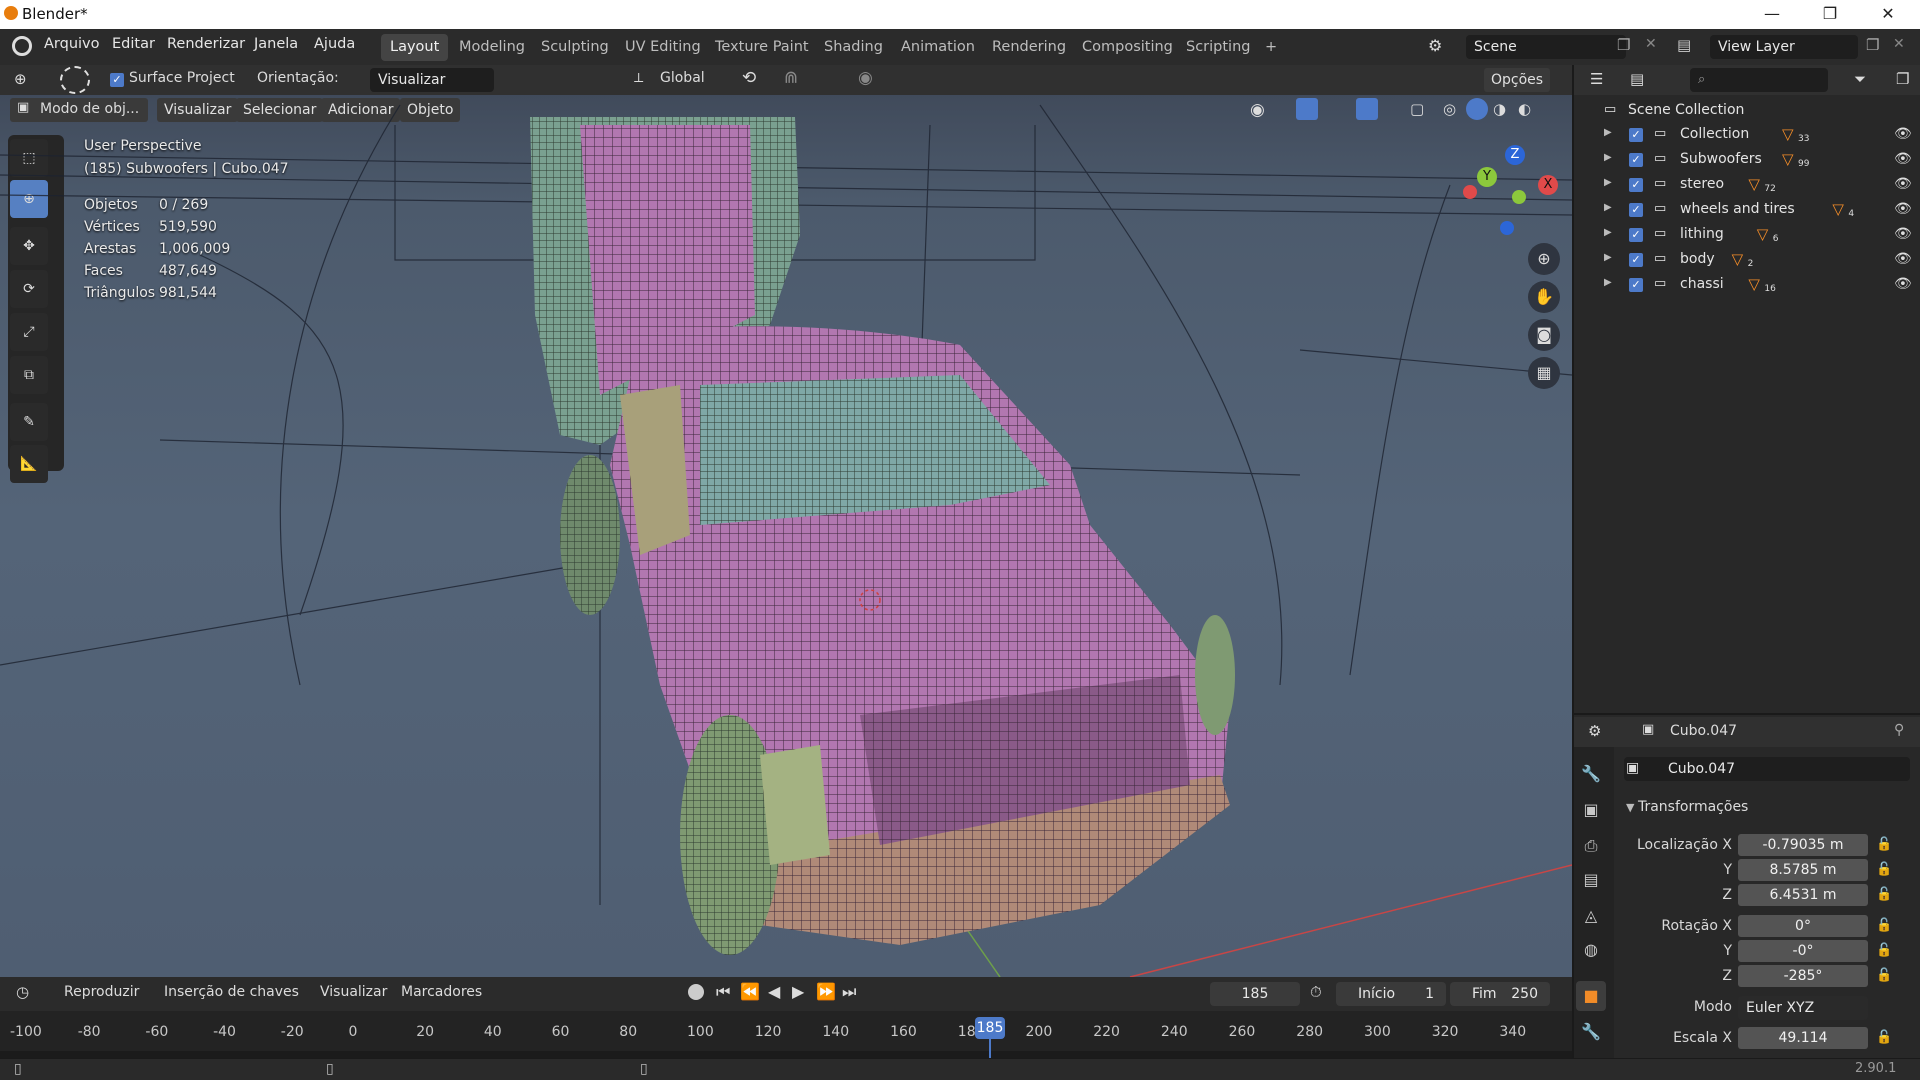 This screenshot has height=1080, width=1920. I want to click on outliner-item: ▶ ✓ ▭ chassi ▽ 16 👁, so click(1747, 285).